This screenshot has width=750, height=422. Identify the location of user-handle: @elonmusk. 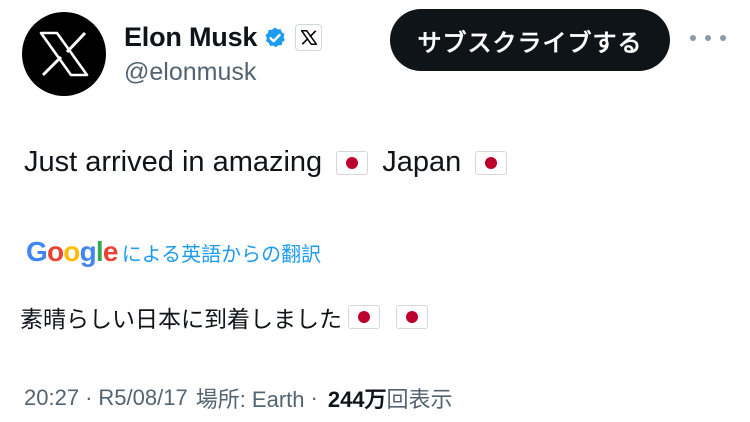
(190, 72).